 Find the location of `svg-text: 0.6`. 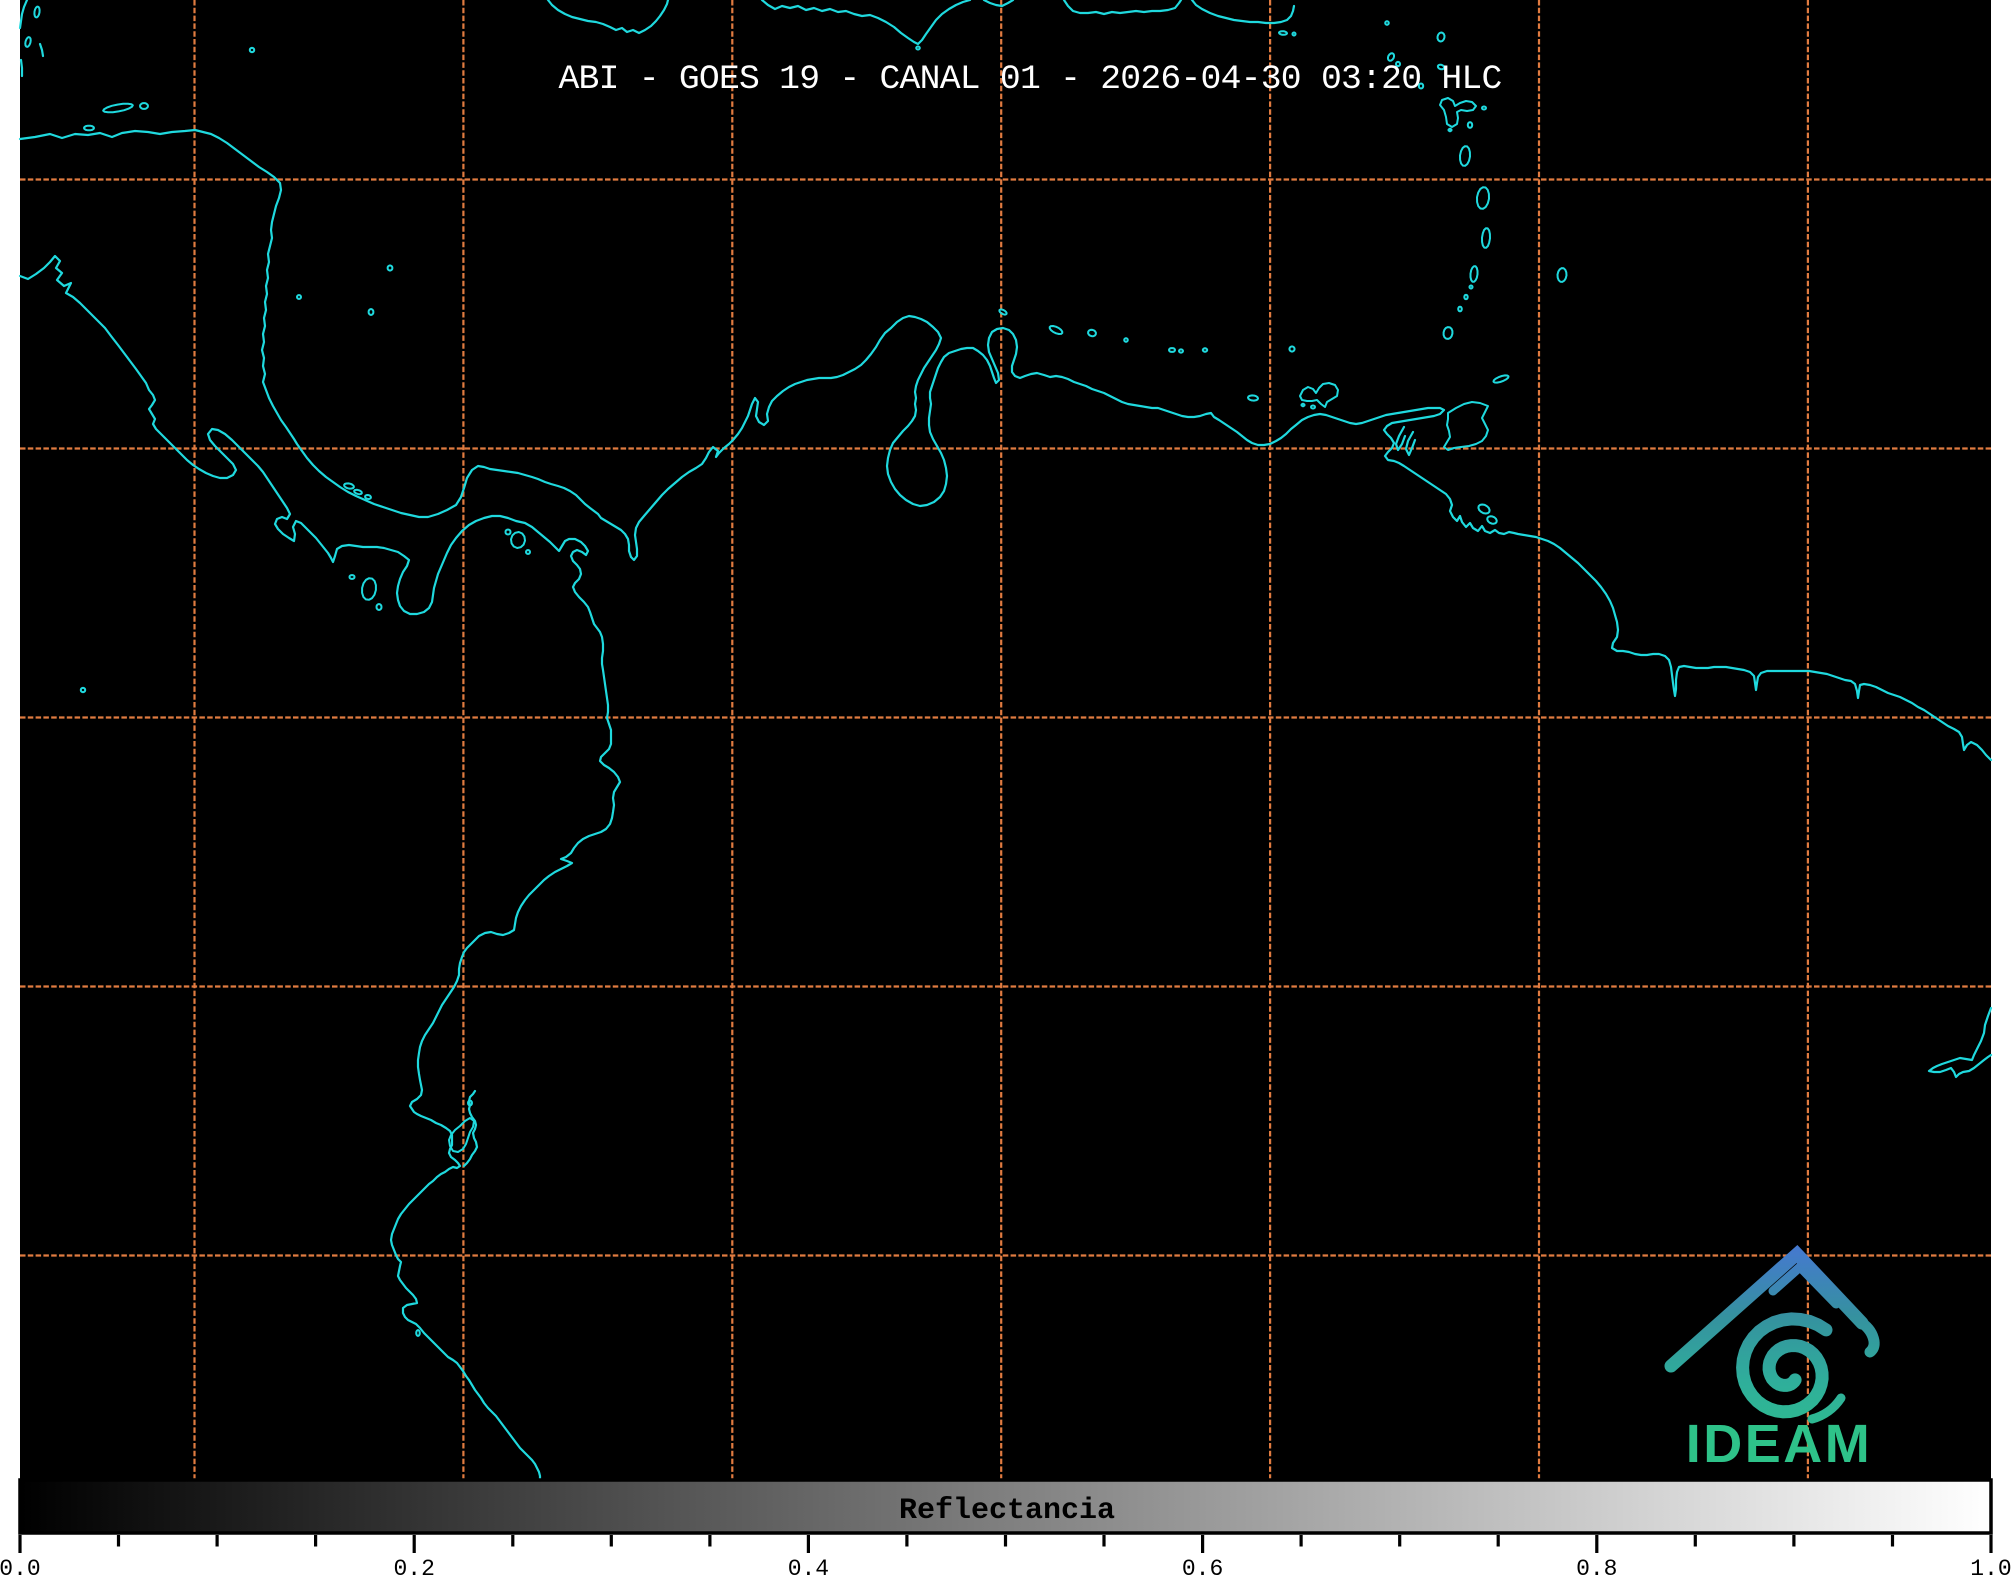

svg-text: 0.6 is located at coordinates (1202, 1566).